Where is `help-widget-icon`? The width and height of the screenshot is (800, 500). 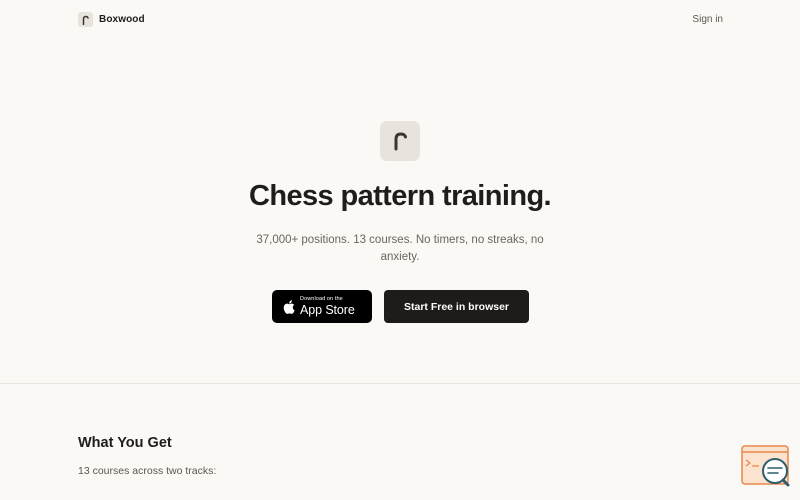 help-widget-icon is located at coordinates (766, 467).